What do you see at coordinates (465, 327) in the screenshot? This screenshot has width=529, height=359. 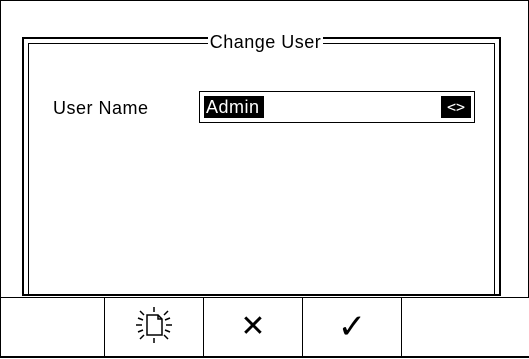 I see `softkey-blank-right` at bounding box center [465, 327].